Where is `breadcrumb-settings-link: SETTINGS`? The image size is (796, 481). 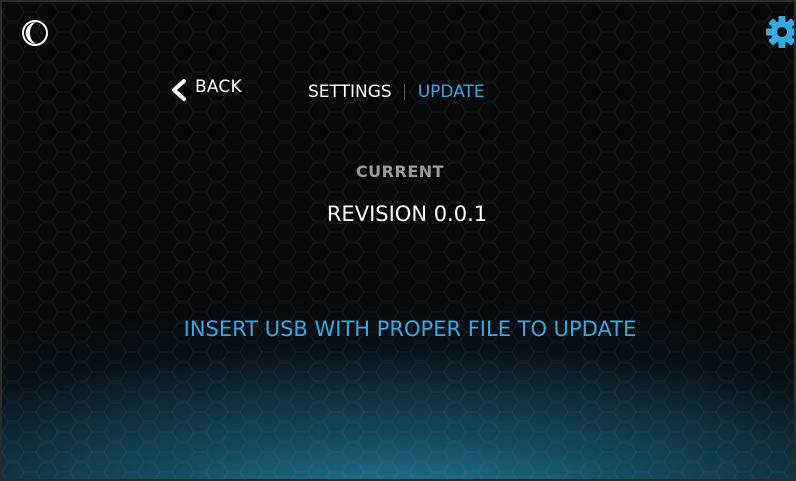
breadcrumb-settings-link: SETTINGS is located at coordinates (350, 92).